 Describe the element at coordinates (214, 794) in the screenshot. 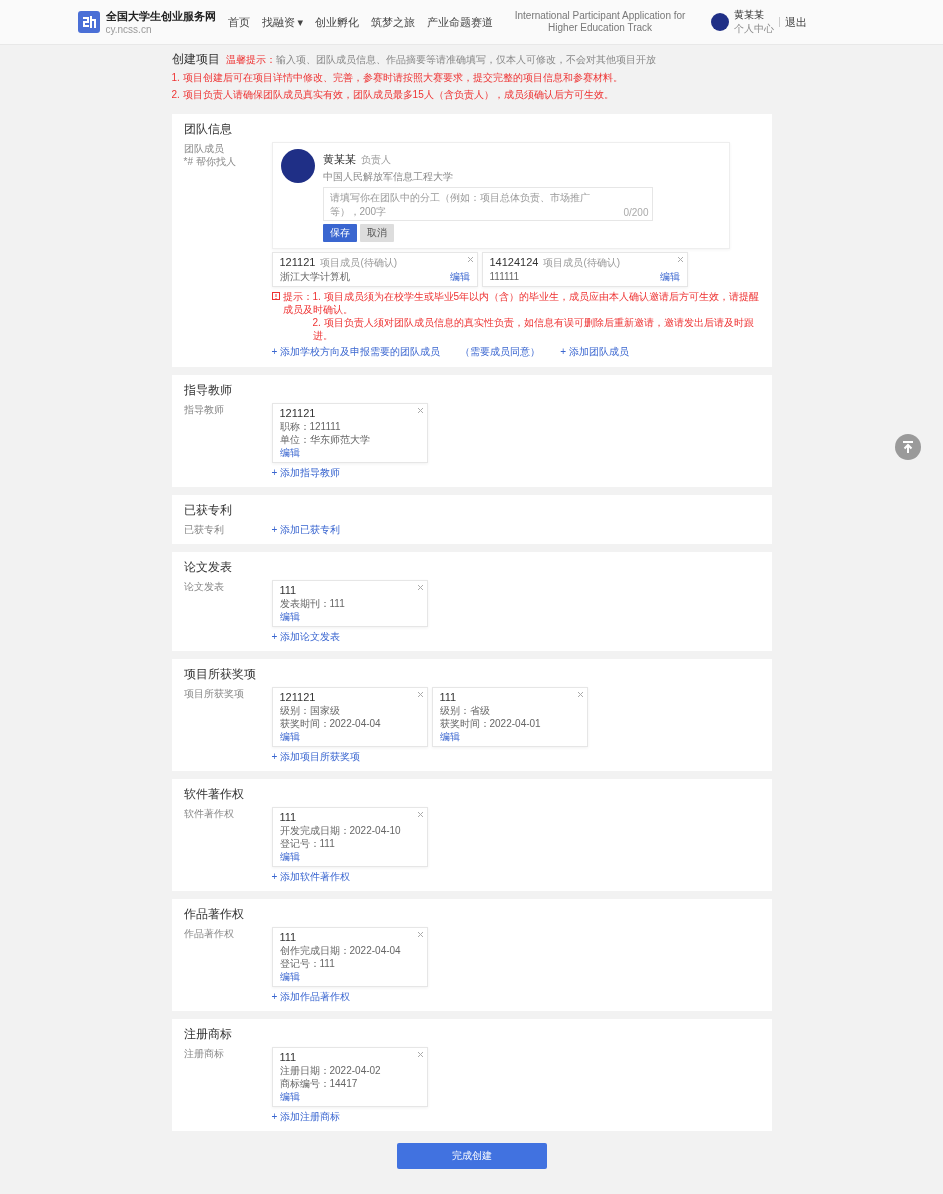

I see `section-title: 软件著作权` at that location.